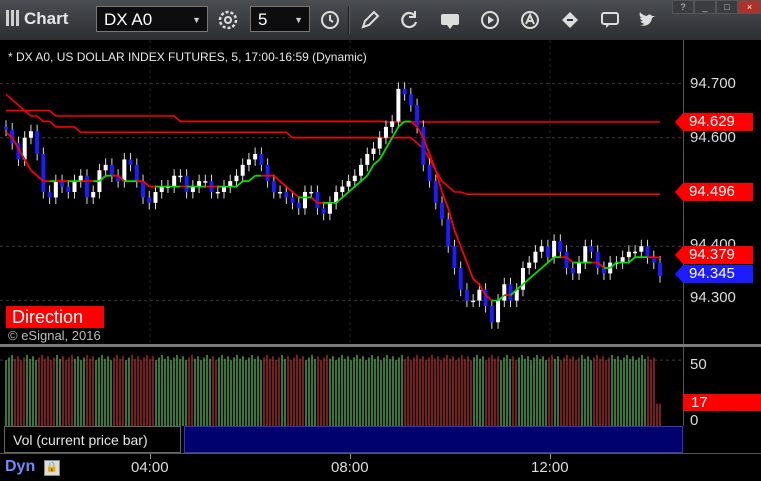 This screenshot has width=761, height=481. Describe the element at coordinates (698, 364) in the screenshot. I see `volume-tick: 50` at that location.